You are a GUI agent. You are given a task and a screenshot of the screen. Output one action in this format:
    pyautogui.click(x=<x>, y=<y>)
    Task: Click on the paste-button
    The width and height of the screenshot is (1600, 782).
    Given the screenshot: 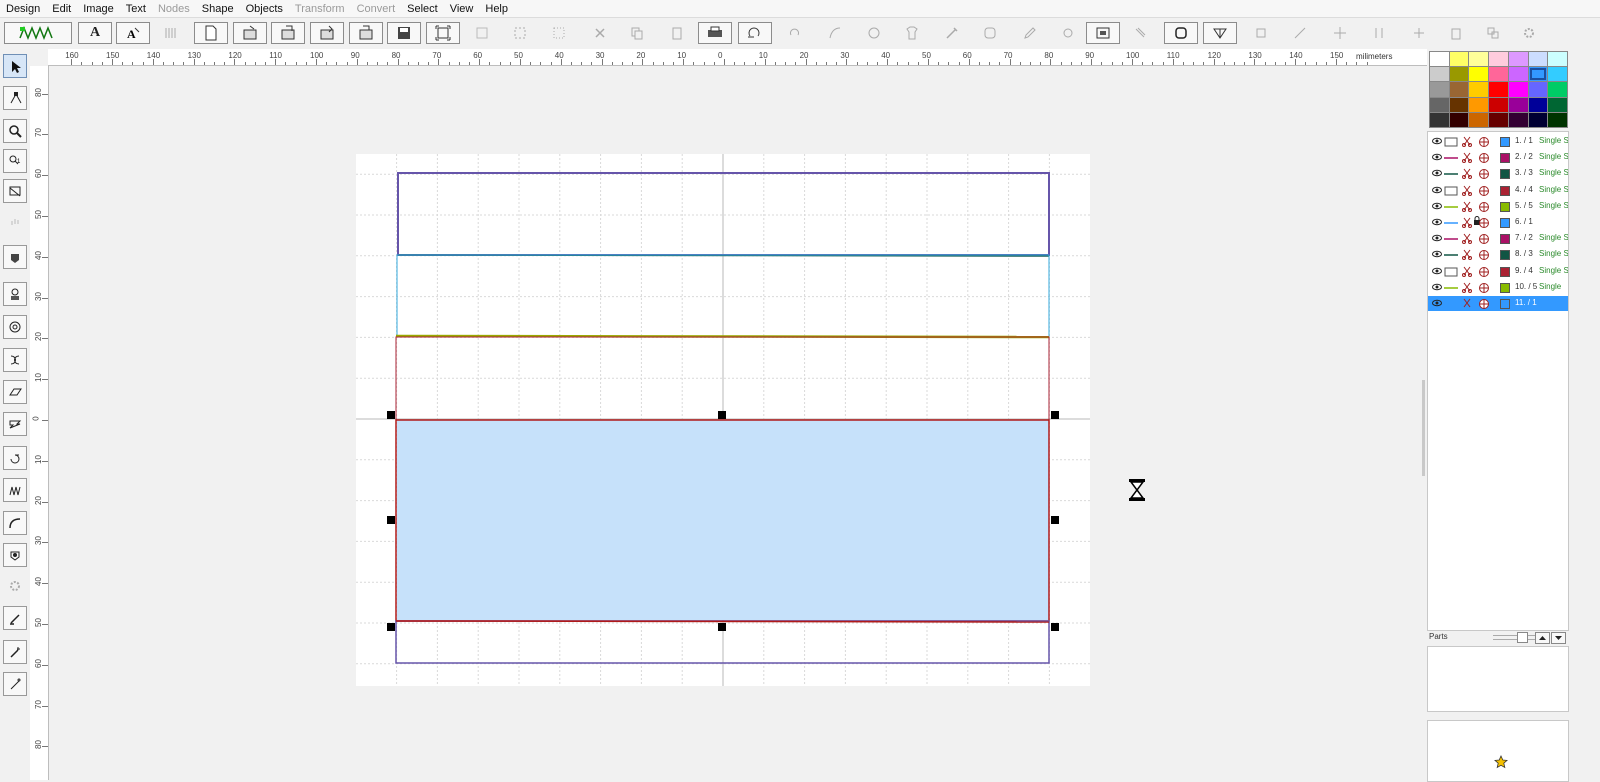 What is the action you would take?
    pyautogui.click(x=677, y=33)
    